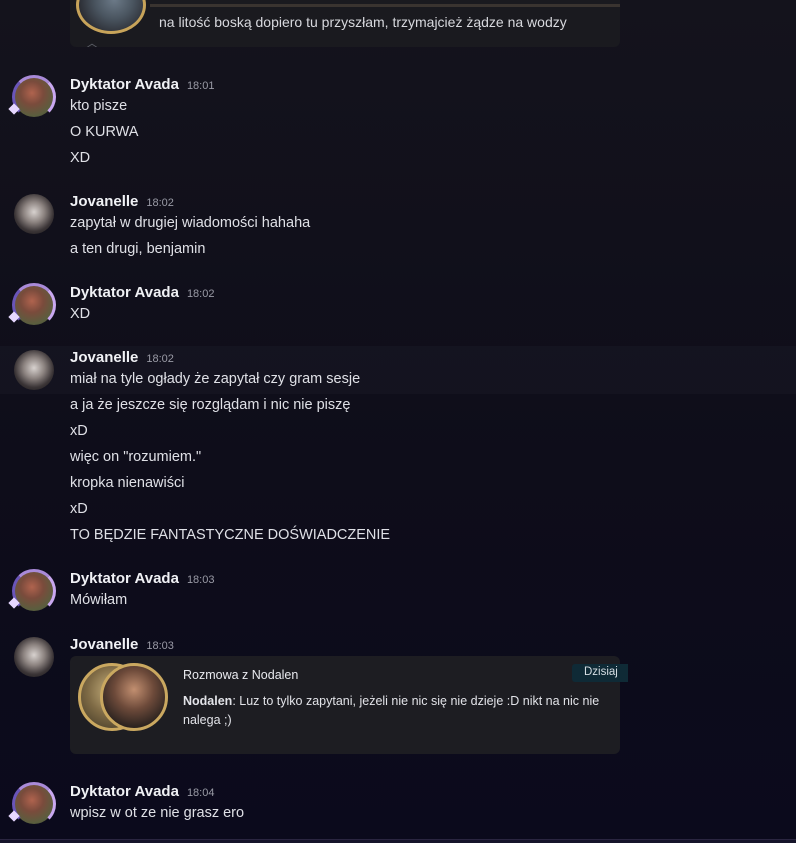 Image resolution: width=796 pixels, height=843 pixels. What do you see at coordinates (99, 600) in the screenshot?
I see `message-text: Mówiłam` at bounding box center [99, 600].